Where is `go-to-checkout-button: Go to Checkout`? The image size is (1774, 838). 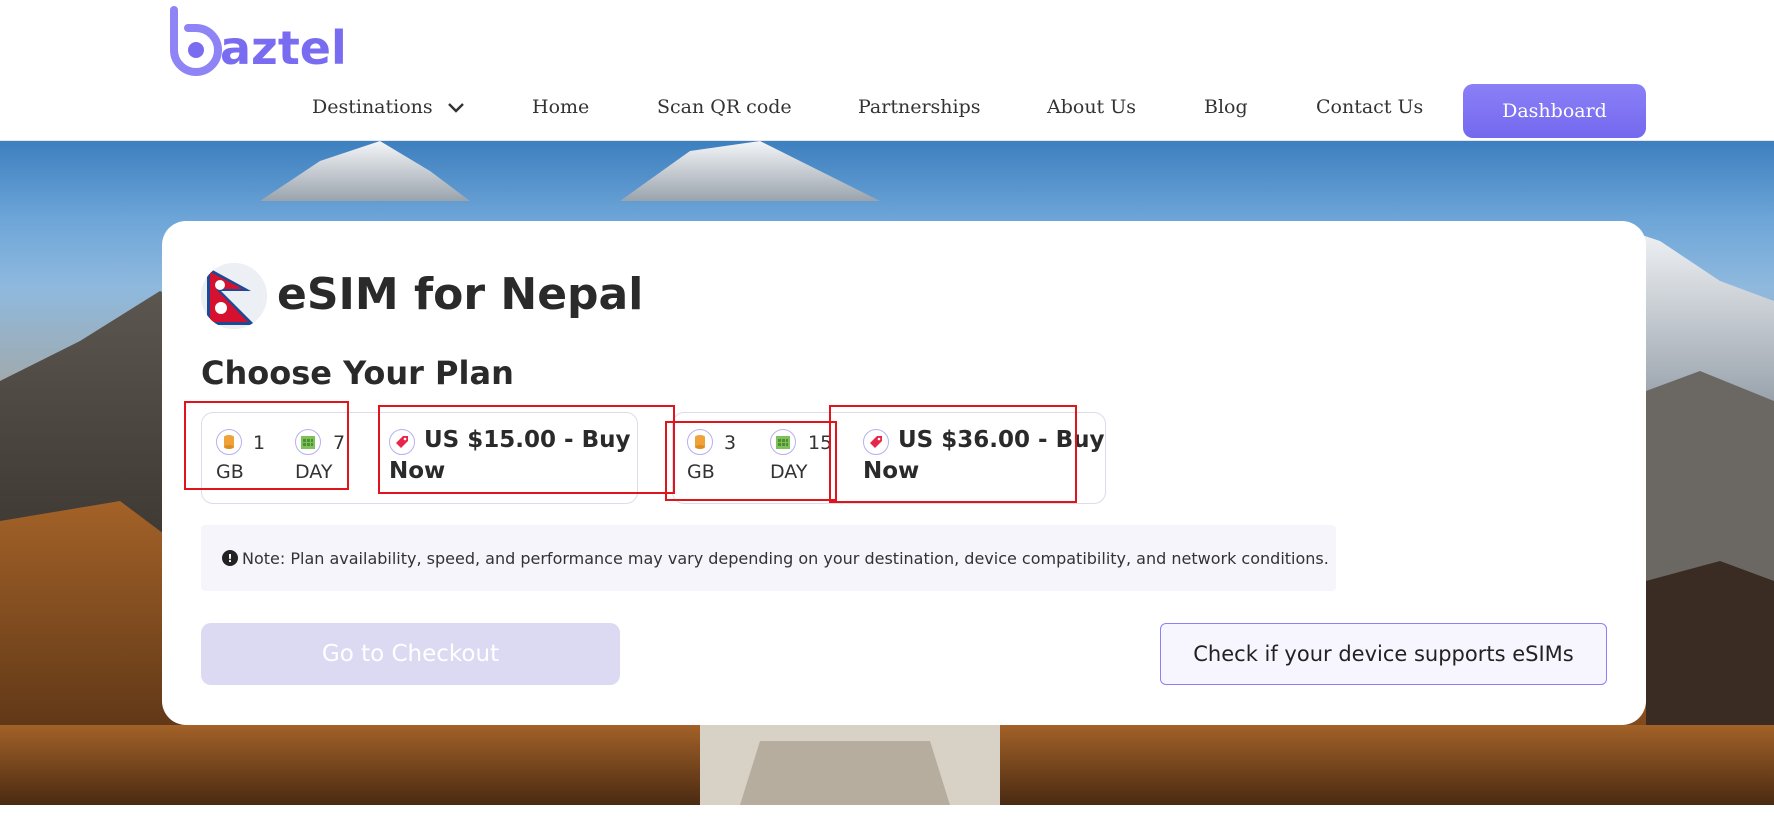
go-to-checkout-button: Go to Checkout is located at coordinates (410, 654).